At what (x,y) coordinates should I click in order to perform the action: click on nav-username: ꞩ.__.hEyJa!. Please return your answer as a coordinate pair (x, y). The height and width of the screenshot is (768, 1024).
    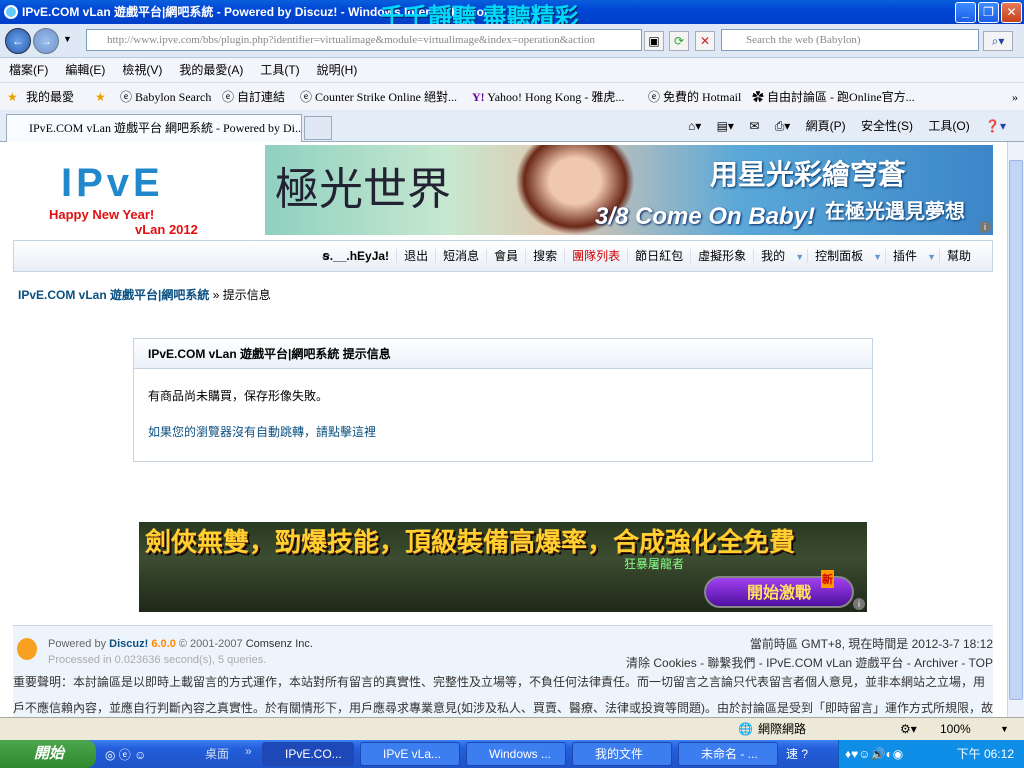
    Looking at the image, I should click on (356, 256).